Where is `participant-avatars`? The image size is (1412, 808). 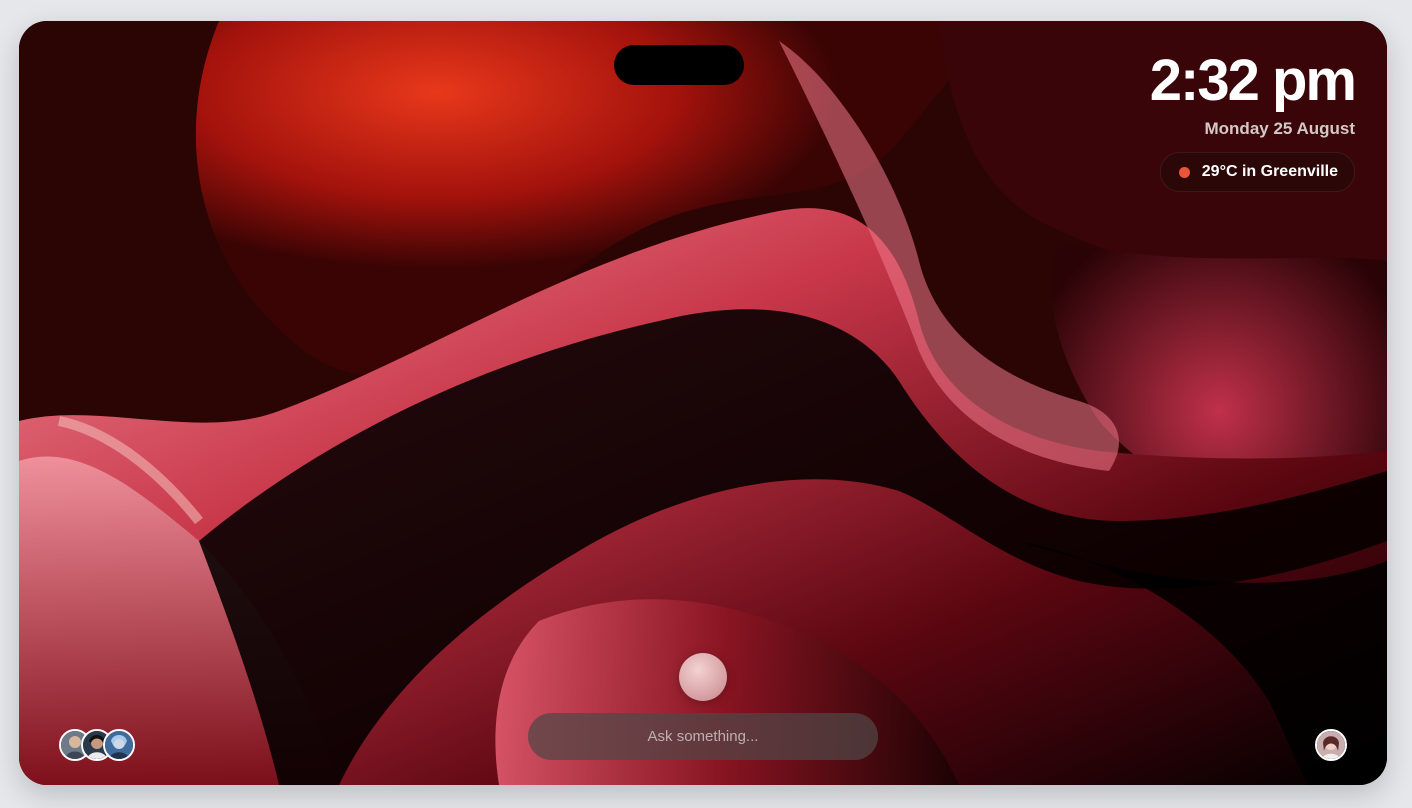 participant-avatars is located at coordinates (97, 745).